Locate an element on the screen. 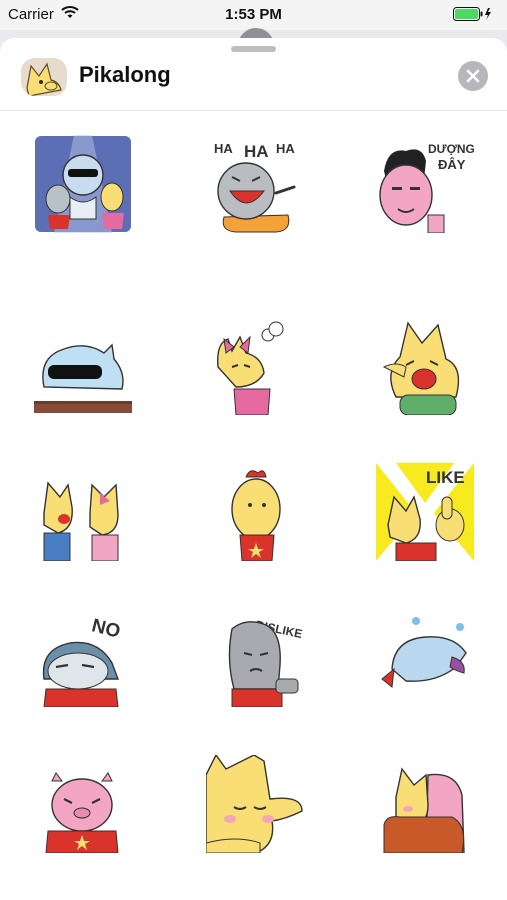  shark-sunglasses-sticker is located at coordinates (83, 366).